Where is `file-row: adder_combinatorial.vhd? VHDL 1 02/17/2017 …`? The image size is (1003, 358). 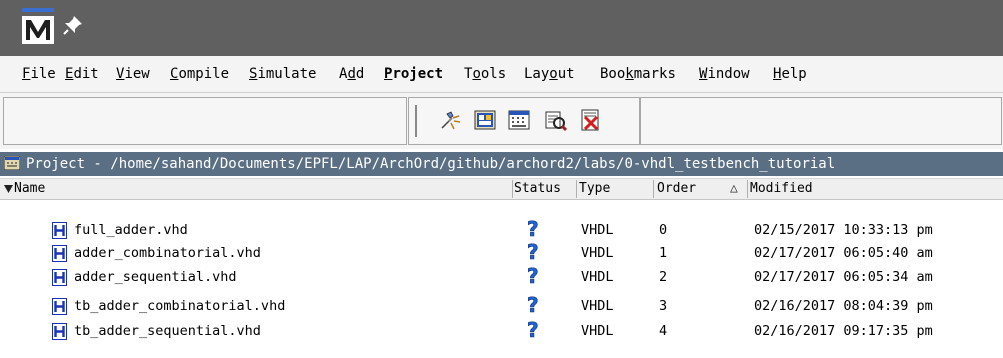 file-row: adder_combinatorial.vhd? VHDL 1 02/17/2017 … is located at coordinates (501, 252).